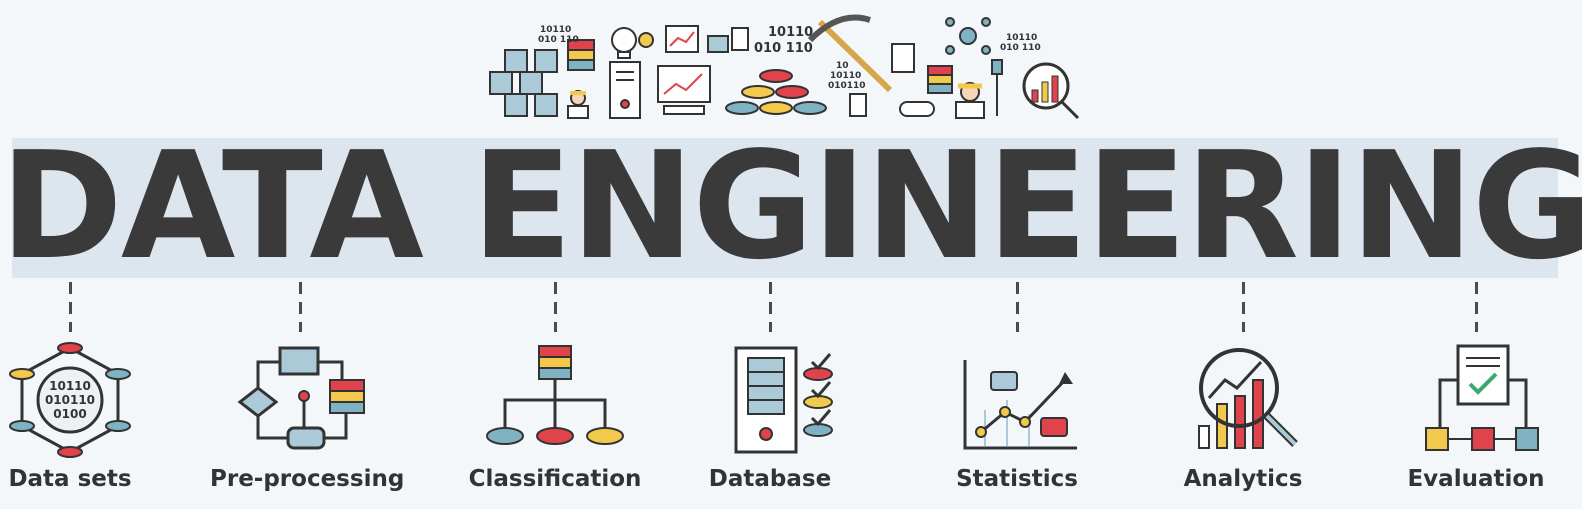 The height and width of the screenshot is (509, 1582). I want to click on flow-icon, so click(301, 398).